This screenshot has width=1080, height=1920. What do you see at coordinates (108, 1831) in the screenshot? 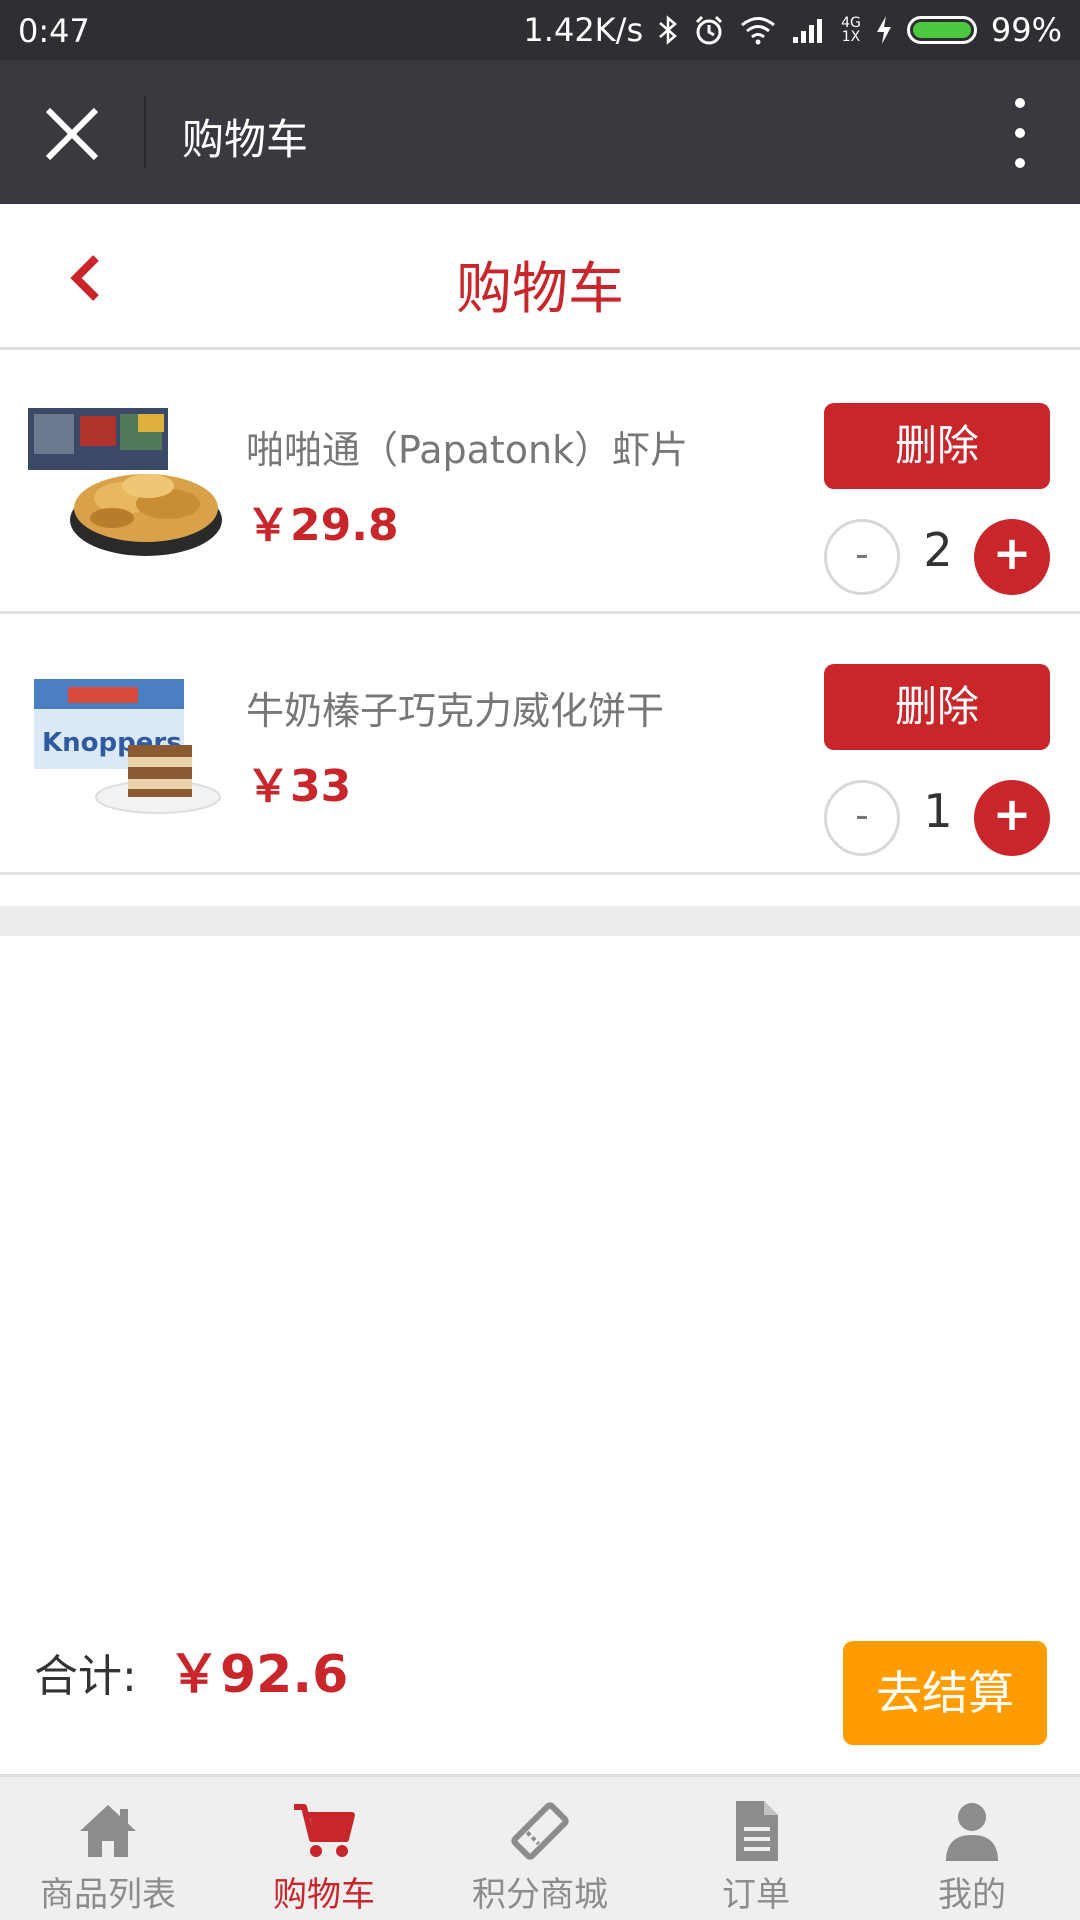
I see `home-icon` at bounding box center [108, 1831].